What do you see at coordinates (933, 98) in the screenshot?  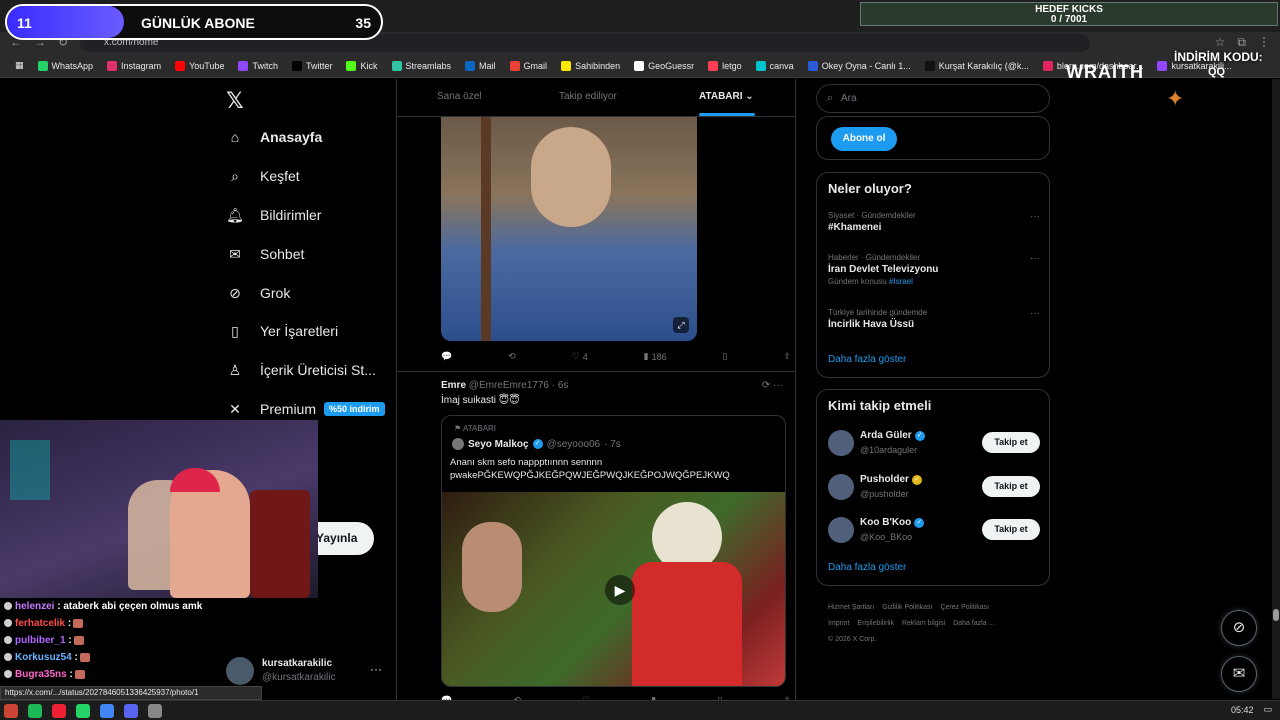 I see `search-input: ⌕ Ara` at bounding box center [933, 98].